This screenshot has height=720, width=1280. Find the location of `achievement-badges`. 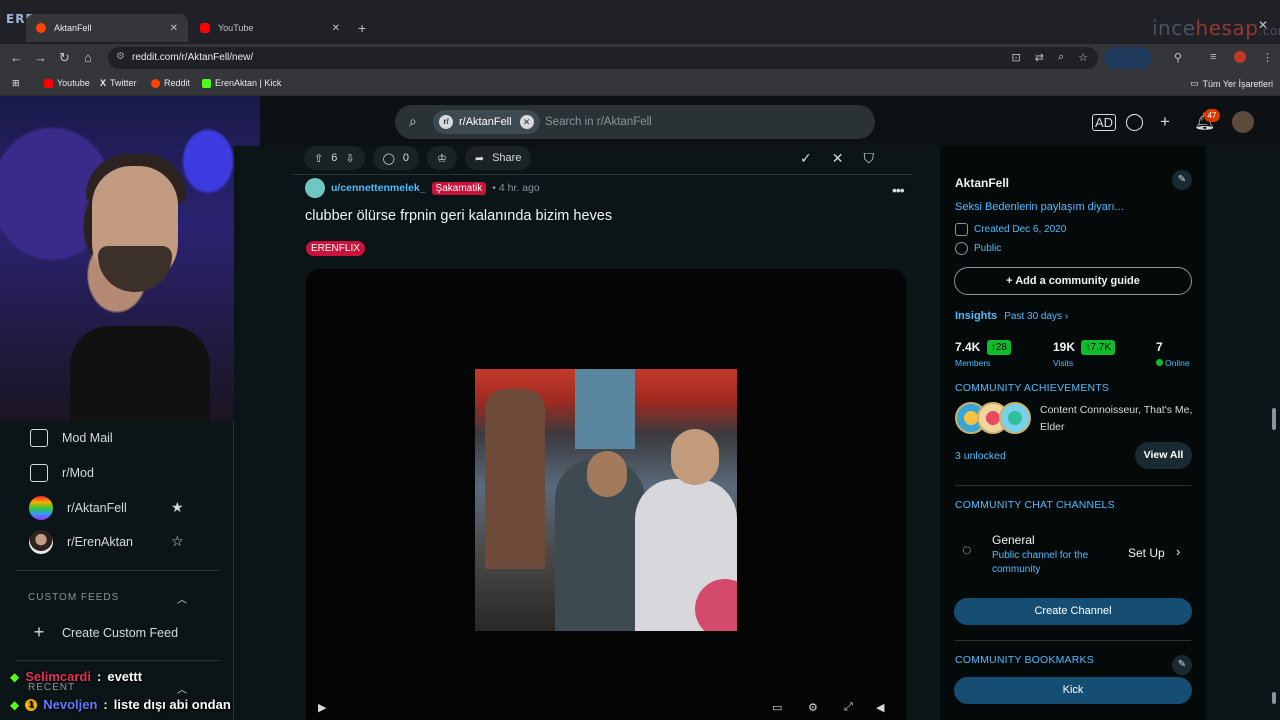

achievement-badges is located at coordinates (993, 418).